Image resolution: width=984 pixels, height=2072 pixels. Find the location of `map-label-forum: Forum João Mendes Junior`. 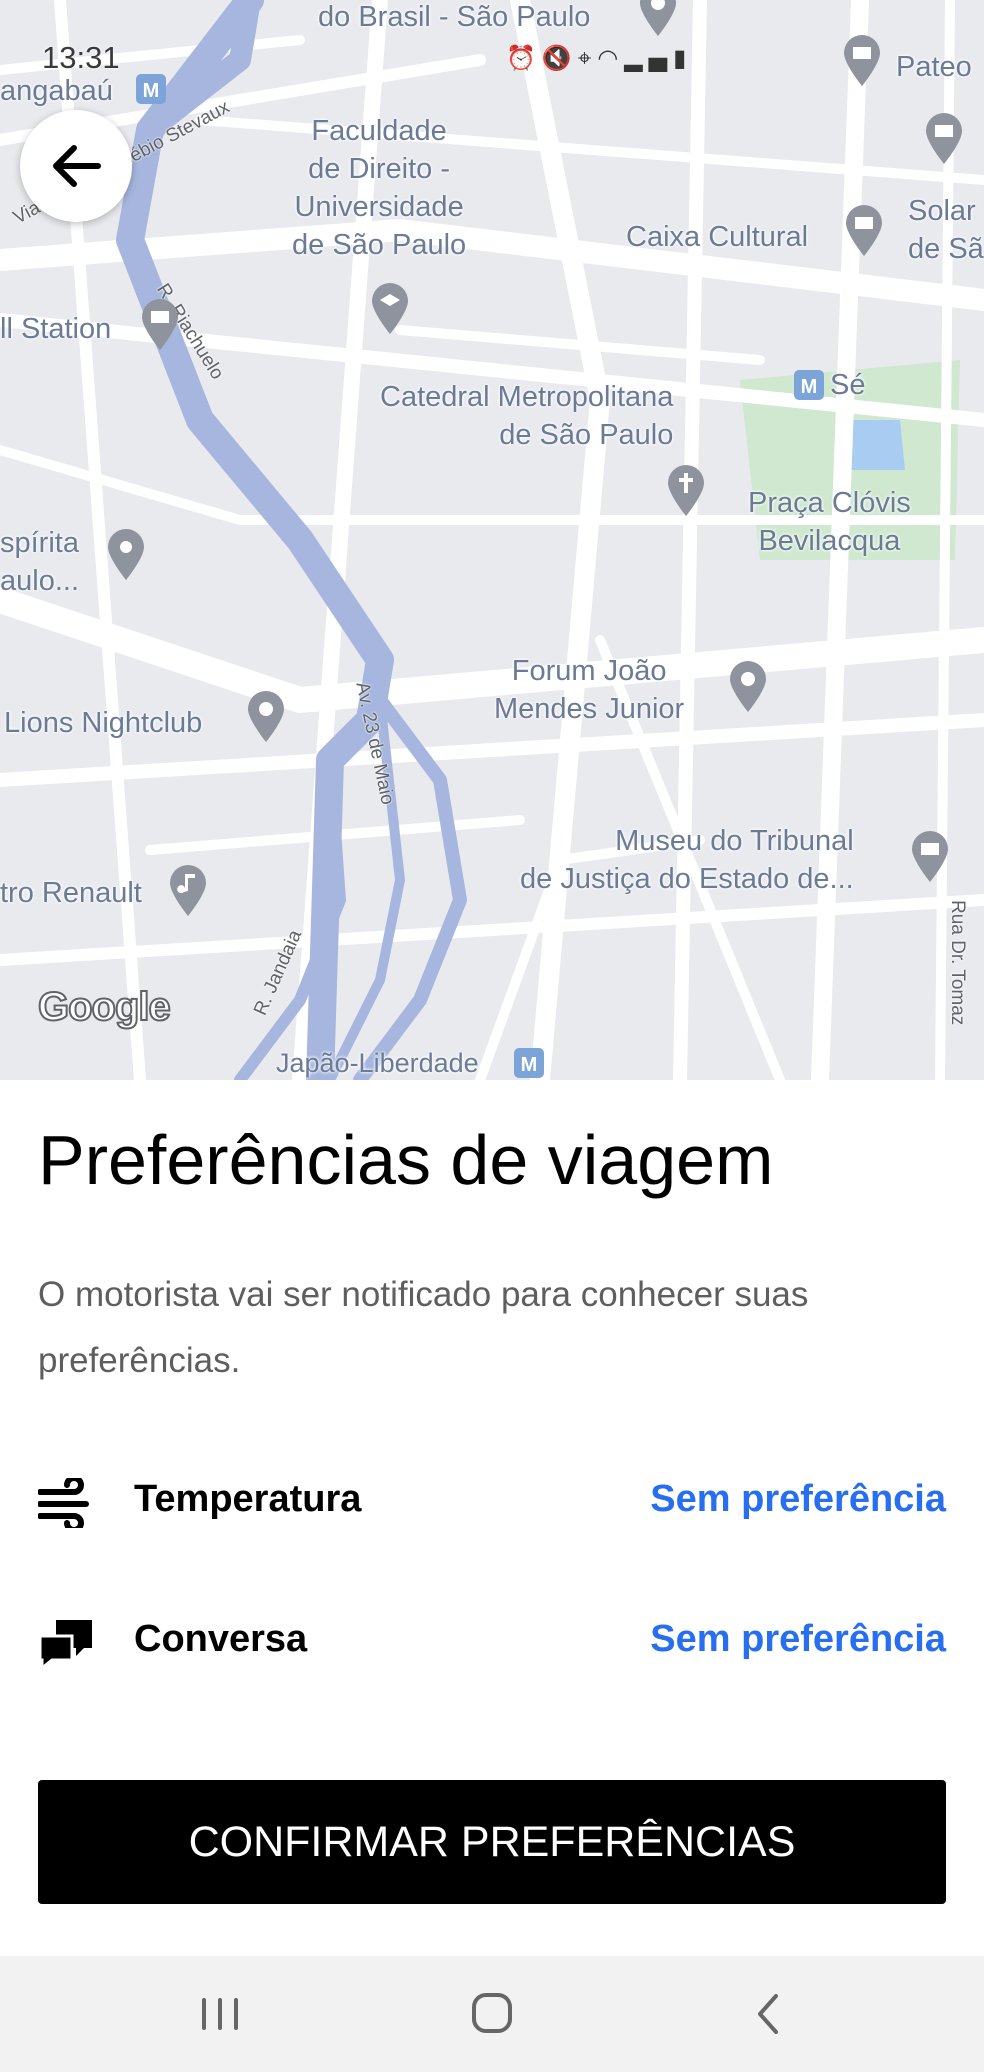

map-label-forum: Forum João Mendes Junior is located at coordinates (589, 690).